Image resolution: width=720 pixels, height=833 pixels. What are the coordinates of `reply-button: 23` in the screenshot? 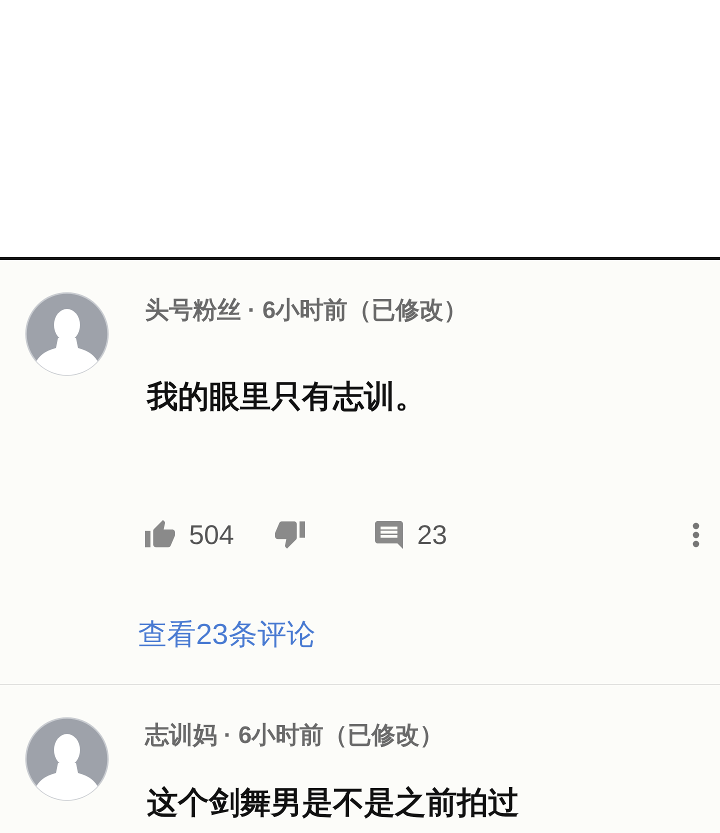 It's located at (411, 535).